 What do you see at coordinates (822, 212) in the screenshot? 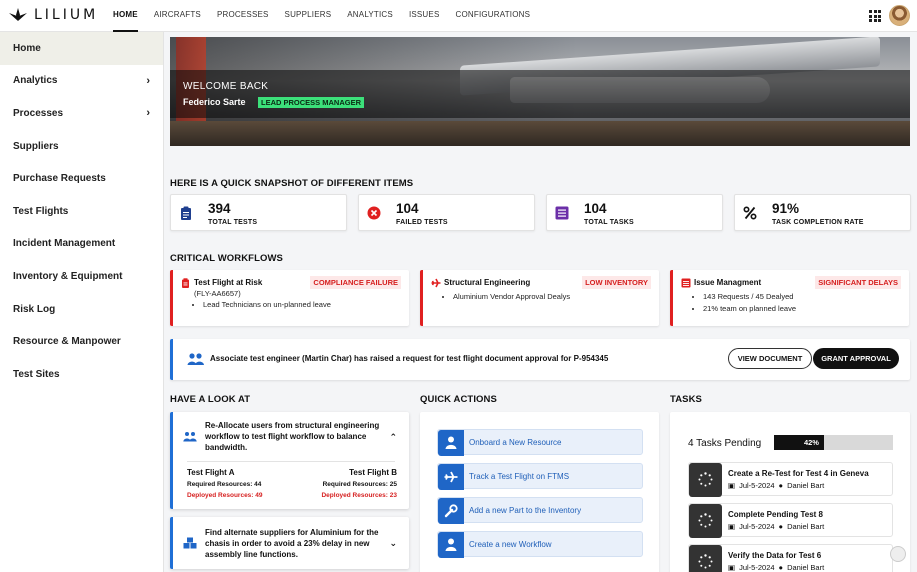
I see `stat-card-completion-rate: 91% TASK COMPLETION RATE` at bounding box center [822, 212].